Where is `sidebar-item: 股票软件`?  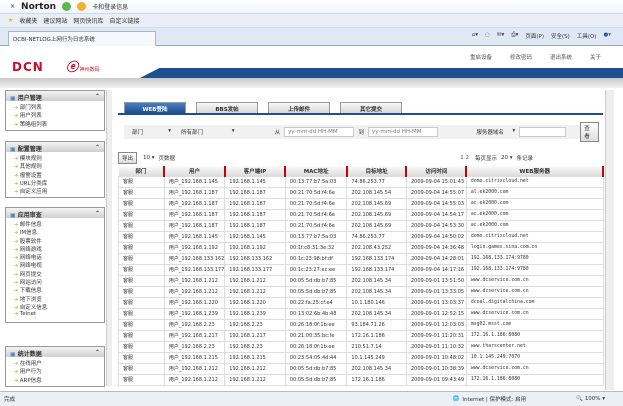
sidebar-item: 股票软件 is located at coordinates (55, 241).